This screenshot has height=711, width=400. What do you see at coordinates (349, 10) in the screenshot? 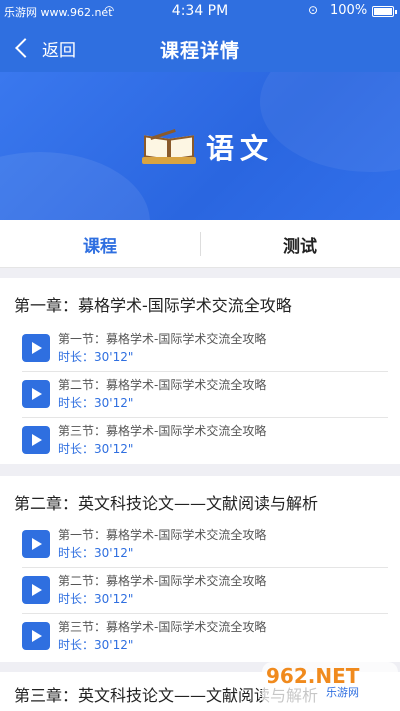
I see `battery-percent: 100%` at bounding box center [349, 10].